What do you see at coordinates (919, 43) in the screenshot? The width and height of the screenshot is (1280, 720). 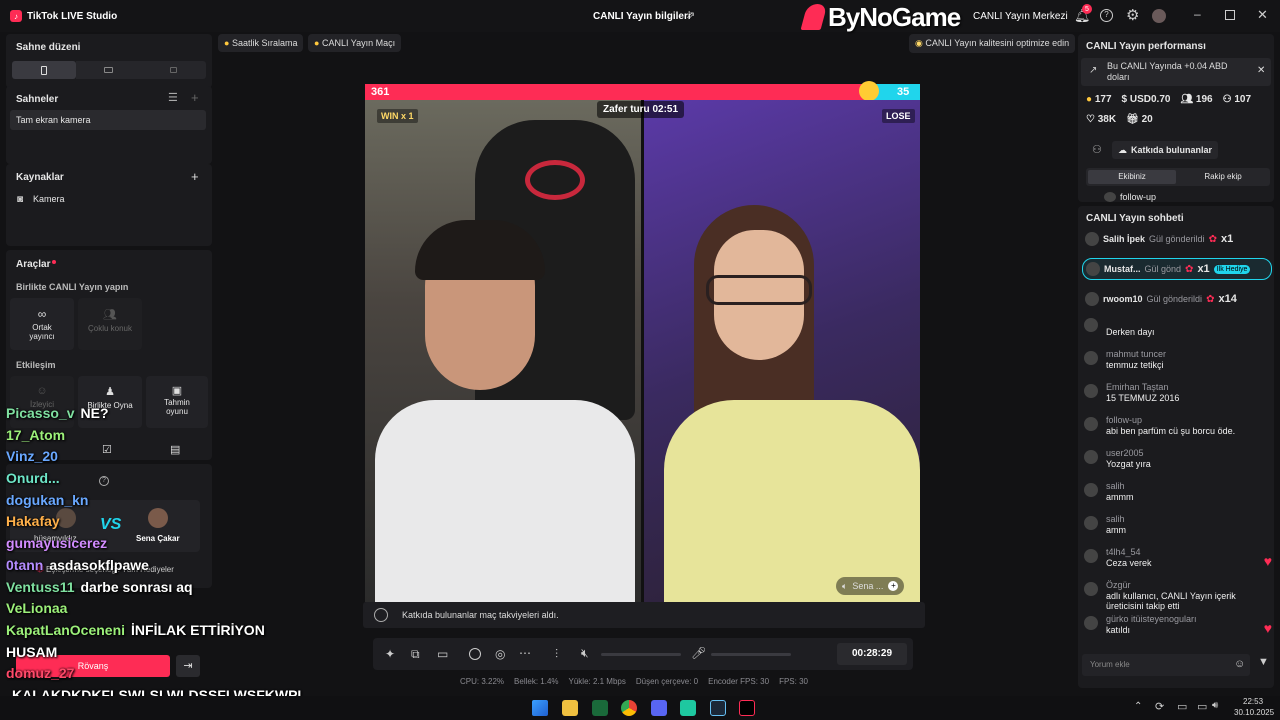 I see `lightbulb-icon: ◉` at bounding box center [919, 43].